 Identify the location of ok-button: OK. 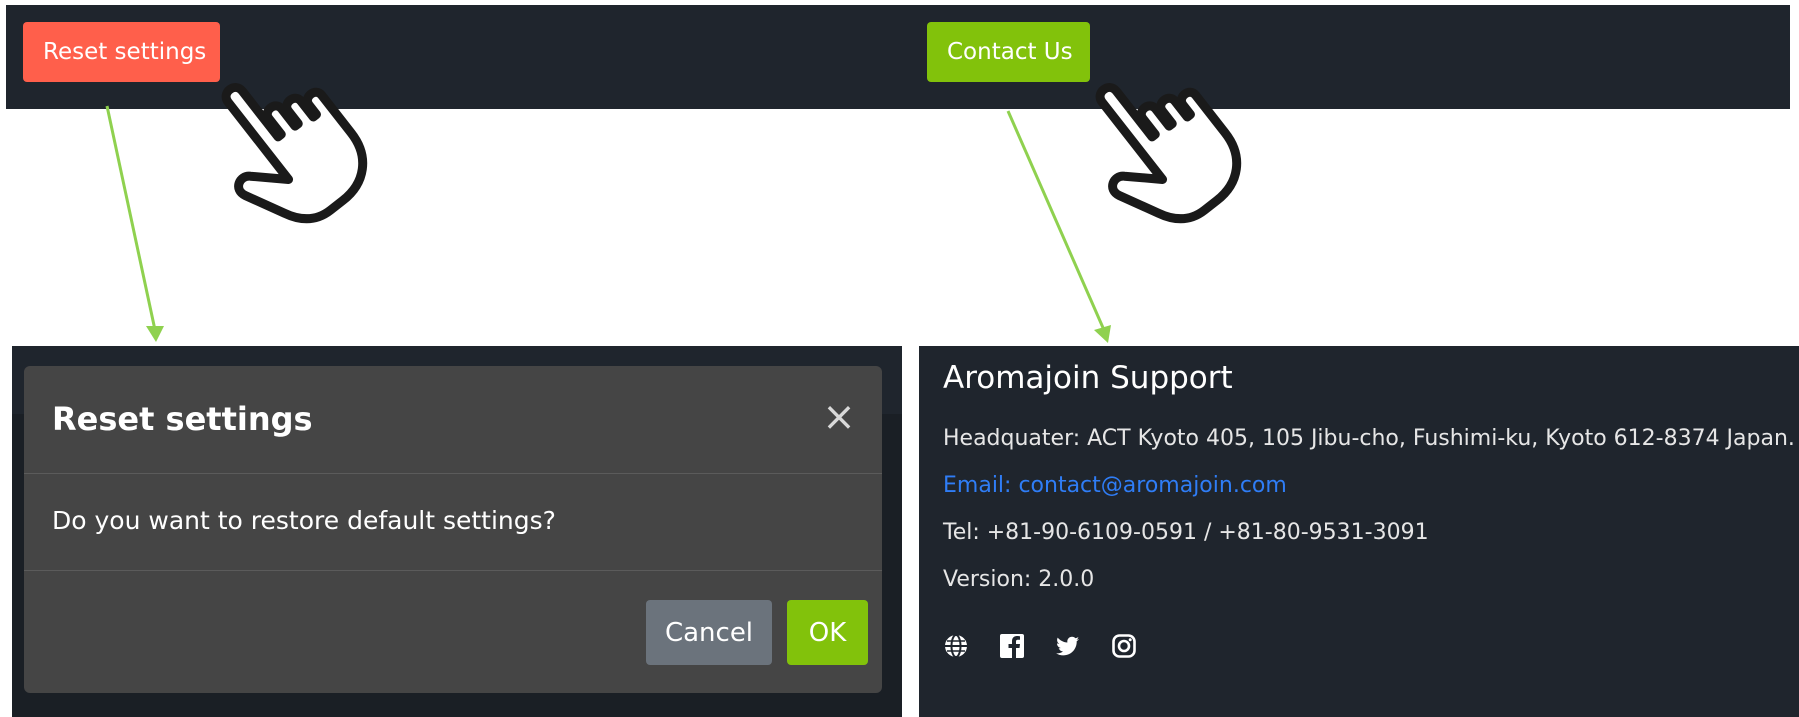
(827, 632).